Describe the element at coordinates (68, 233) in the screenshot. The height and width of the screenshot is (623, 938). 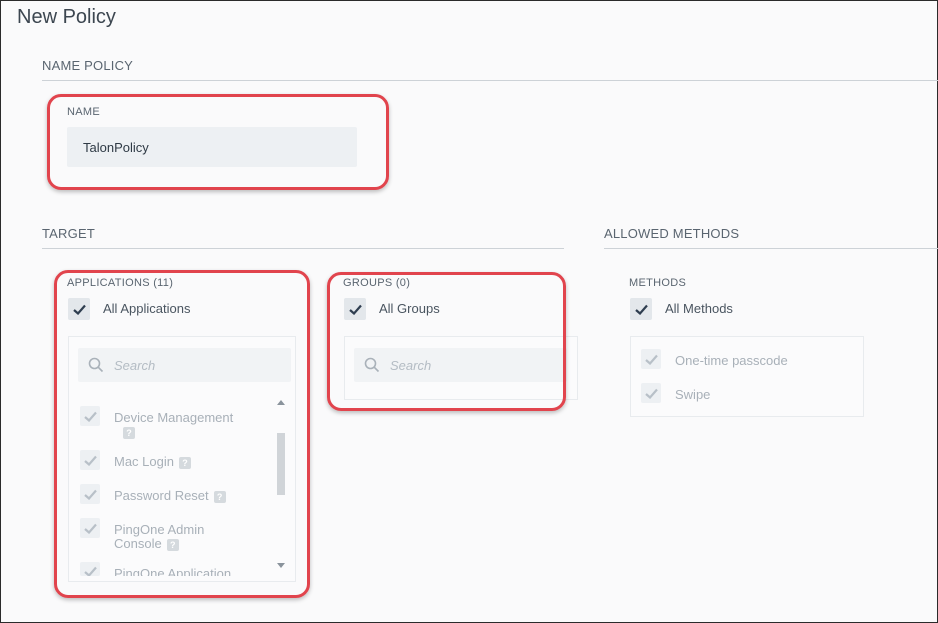
I see `target-section-title: TARGET` at that location.